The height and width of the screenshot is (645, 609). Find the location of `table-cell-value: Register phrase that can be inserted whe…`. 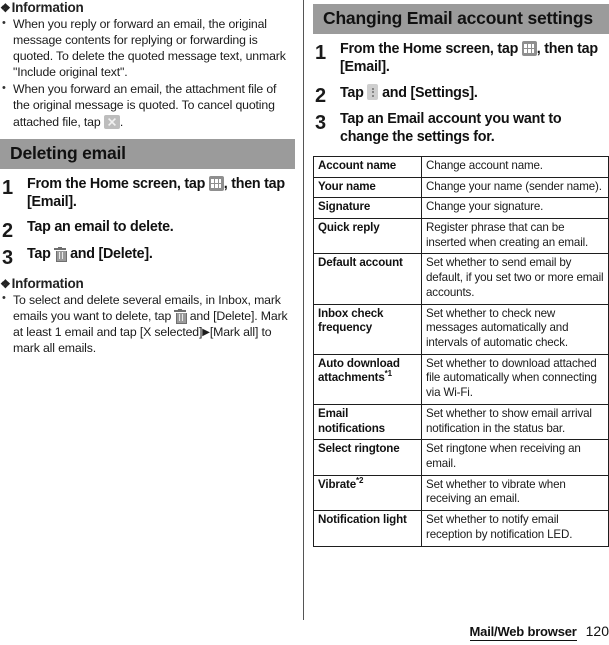

table-cell-value: Register phrase that can be inserted whe… is located at coordinates (515, 236).